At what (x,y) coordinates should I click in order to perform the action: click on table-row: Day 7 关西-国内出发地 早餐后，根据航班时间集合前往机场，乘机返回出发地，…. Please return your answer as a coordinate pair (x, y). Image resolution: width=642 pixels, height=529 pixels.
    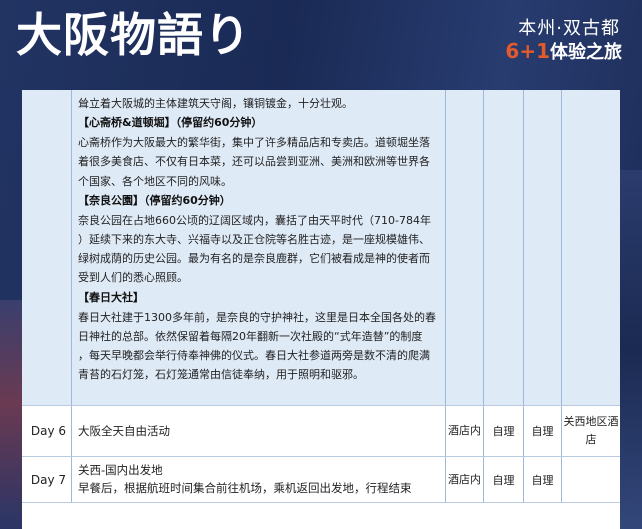
    Looking at the image, I should click on (321, 480).